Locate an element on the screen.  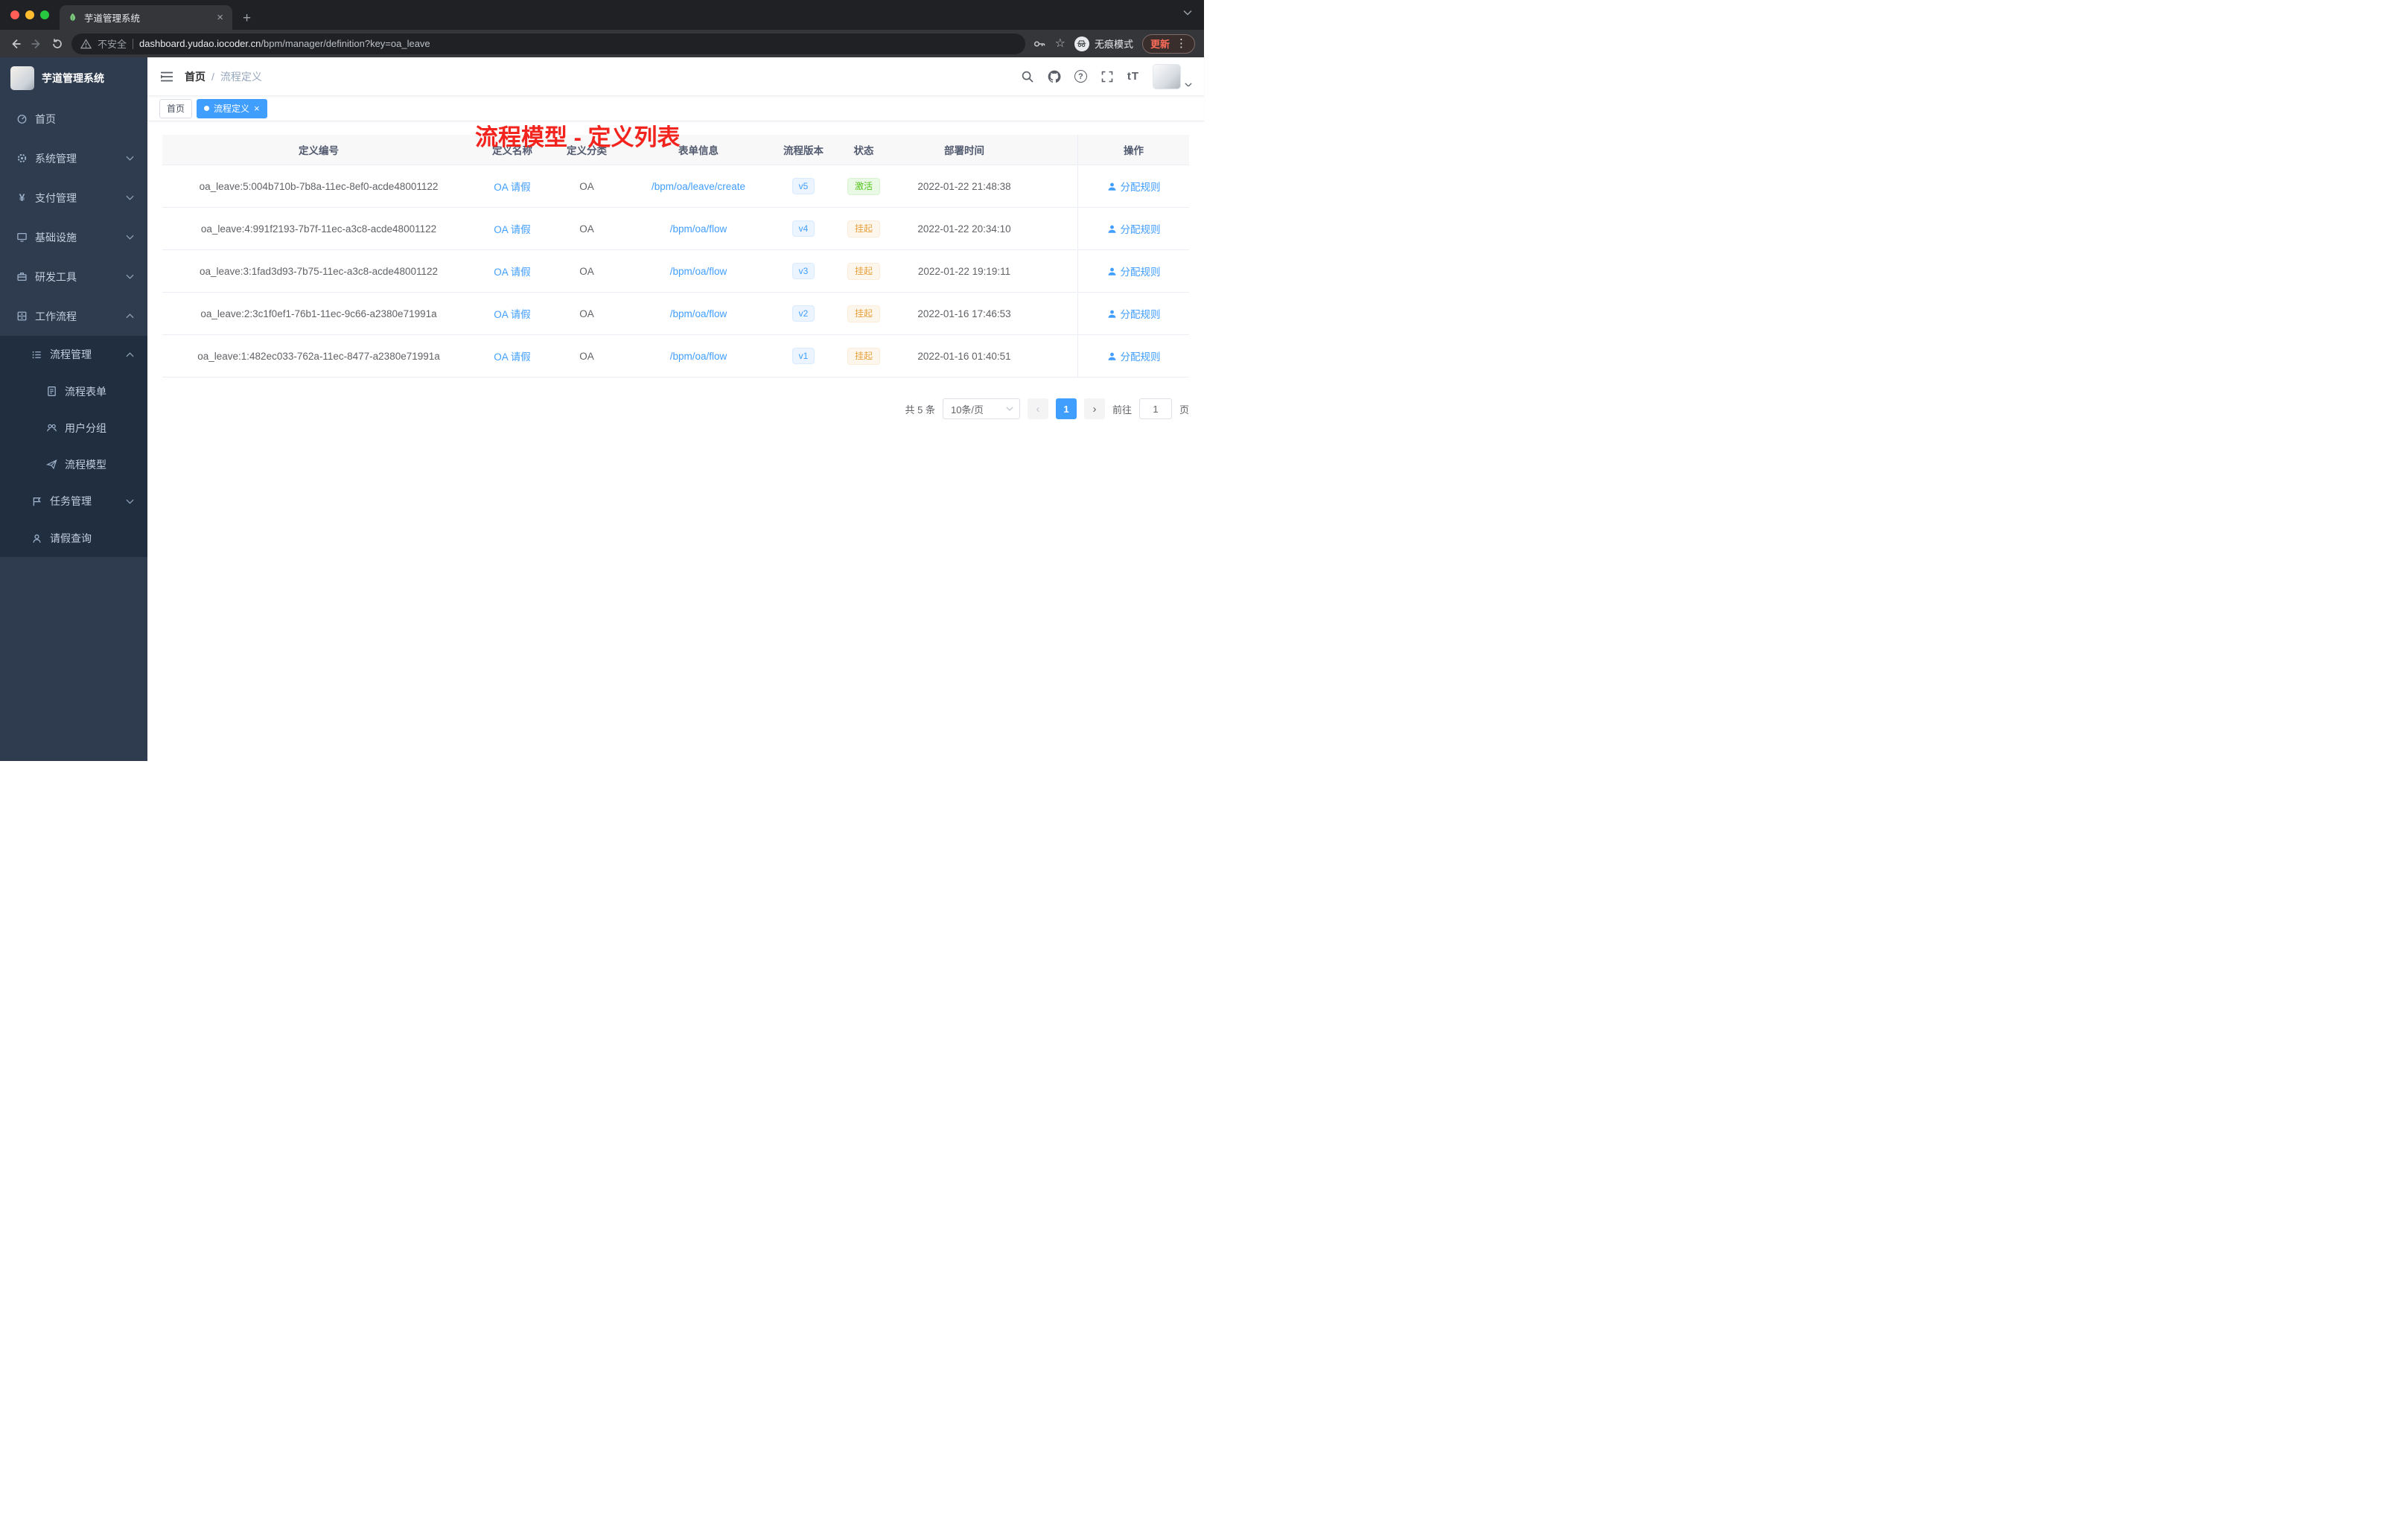
security-label: 不安全 is located at coordinates (112, 43).